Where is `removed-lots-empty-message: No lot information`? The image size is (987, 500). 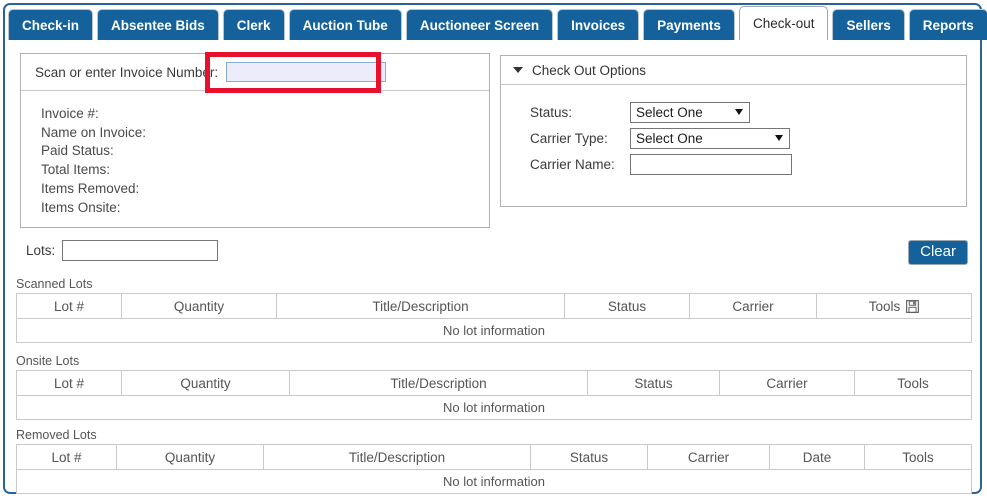 removed-lots-empty-message: No lot information is located at coordinates (494, 481).